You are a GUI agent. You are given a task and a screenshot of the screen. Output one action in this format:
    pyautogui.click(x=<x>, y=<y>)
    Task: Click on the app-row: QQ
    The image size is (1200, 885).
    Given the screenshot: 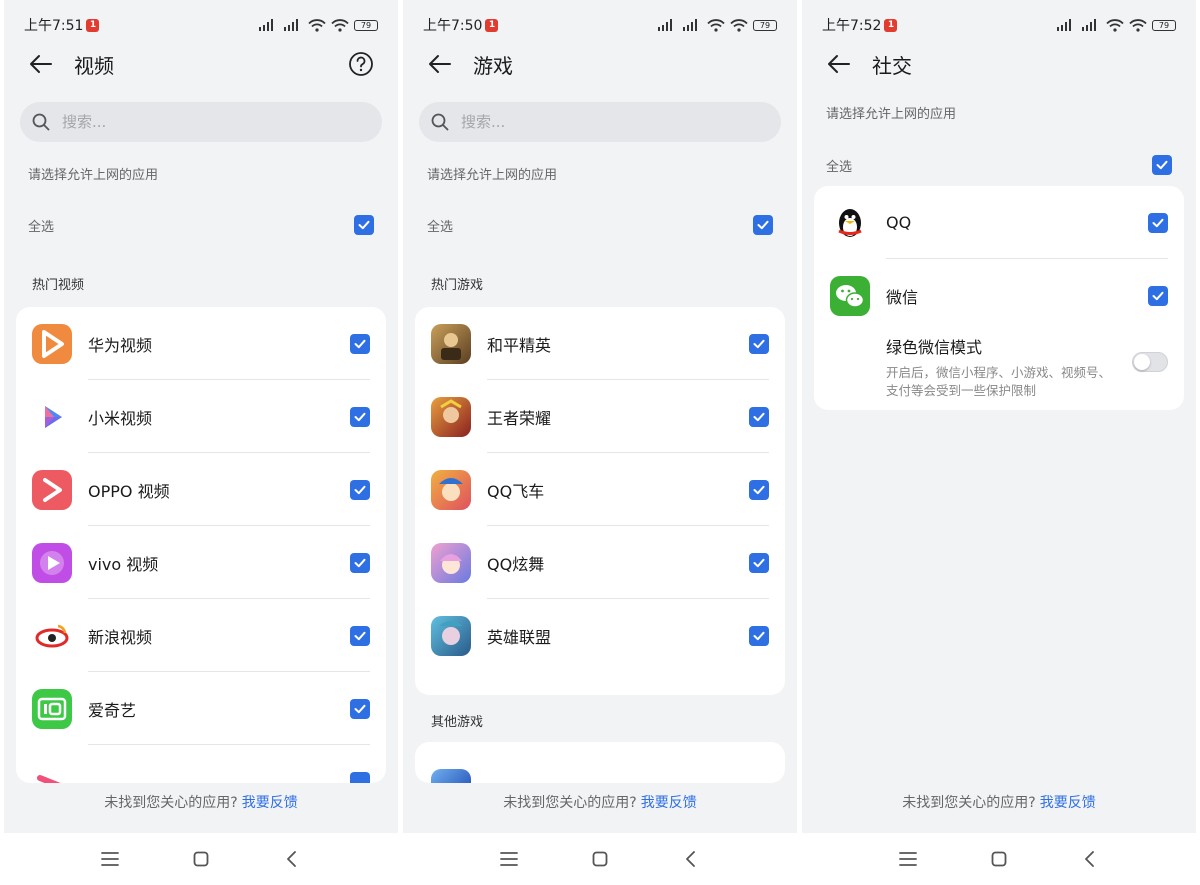 What is the action you would take?
    pyautogui.click(x=999, y=222)
    